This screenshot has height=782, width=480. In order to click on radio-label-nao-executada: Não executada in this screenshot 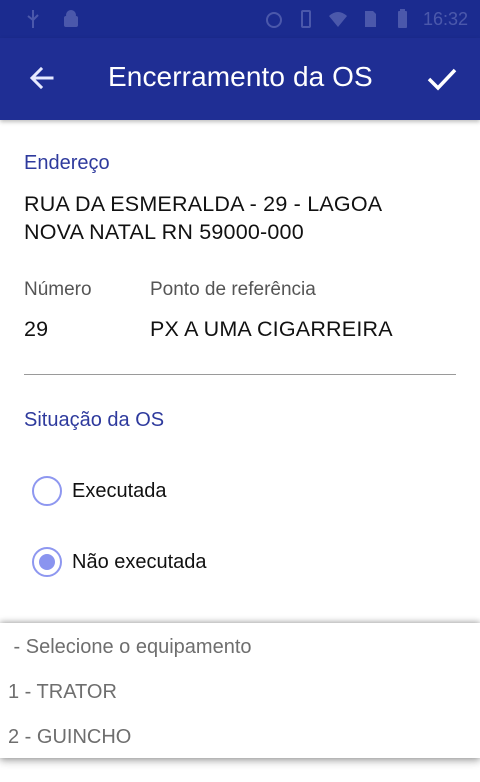, I will do `click(139, 561)`.